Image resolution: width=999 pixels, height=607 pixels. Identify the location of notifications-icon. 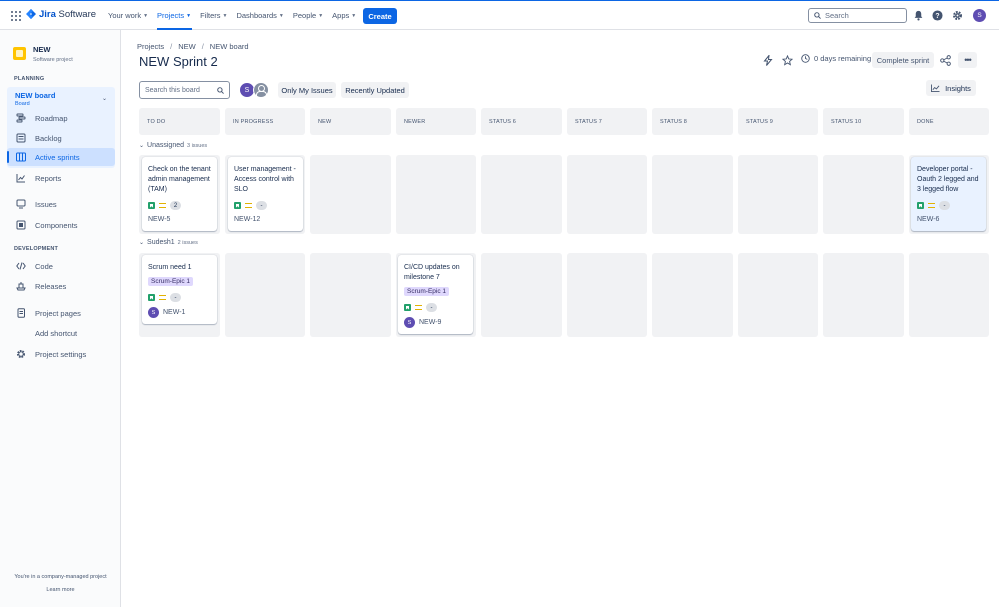
(918, 15).